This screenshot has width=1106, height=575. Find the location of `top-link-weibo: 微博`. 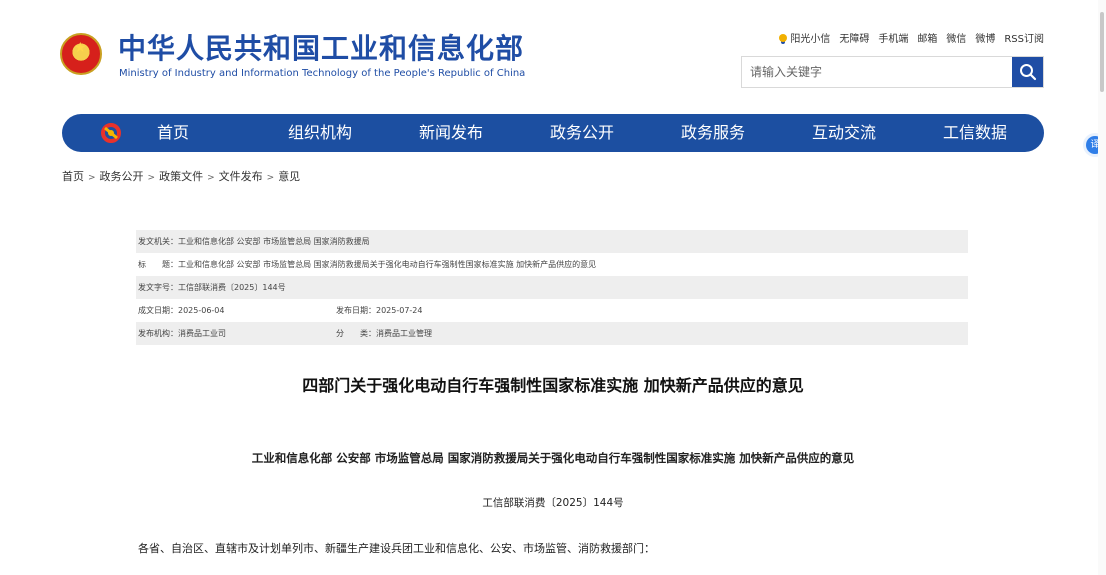

top-link-weibo: 微博 is located at coordinates (985, 37).